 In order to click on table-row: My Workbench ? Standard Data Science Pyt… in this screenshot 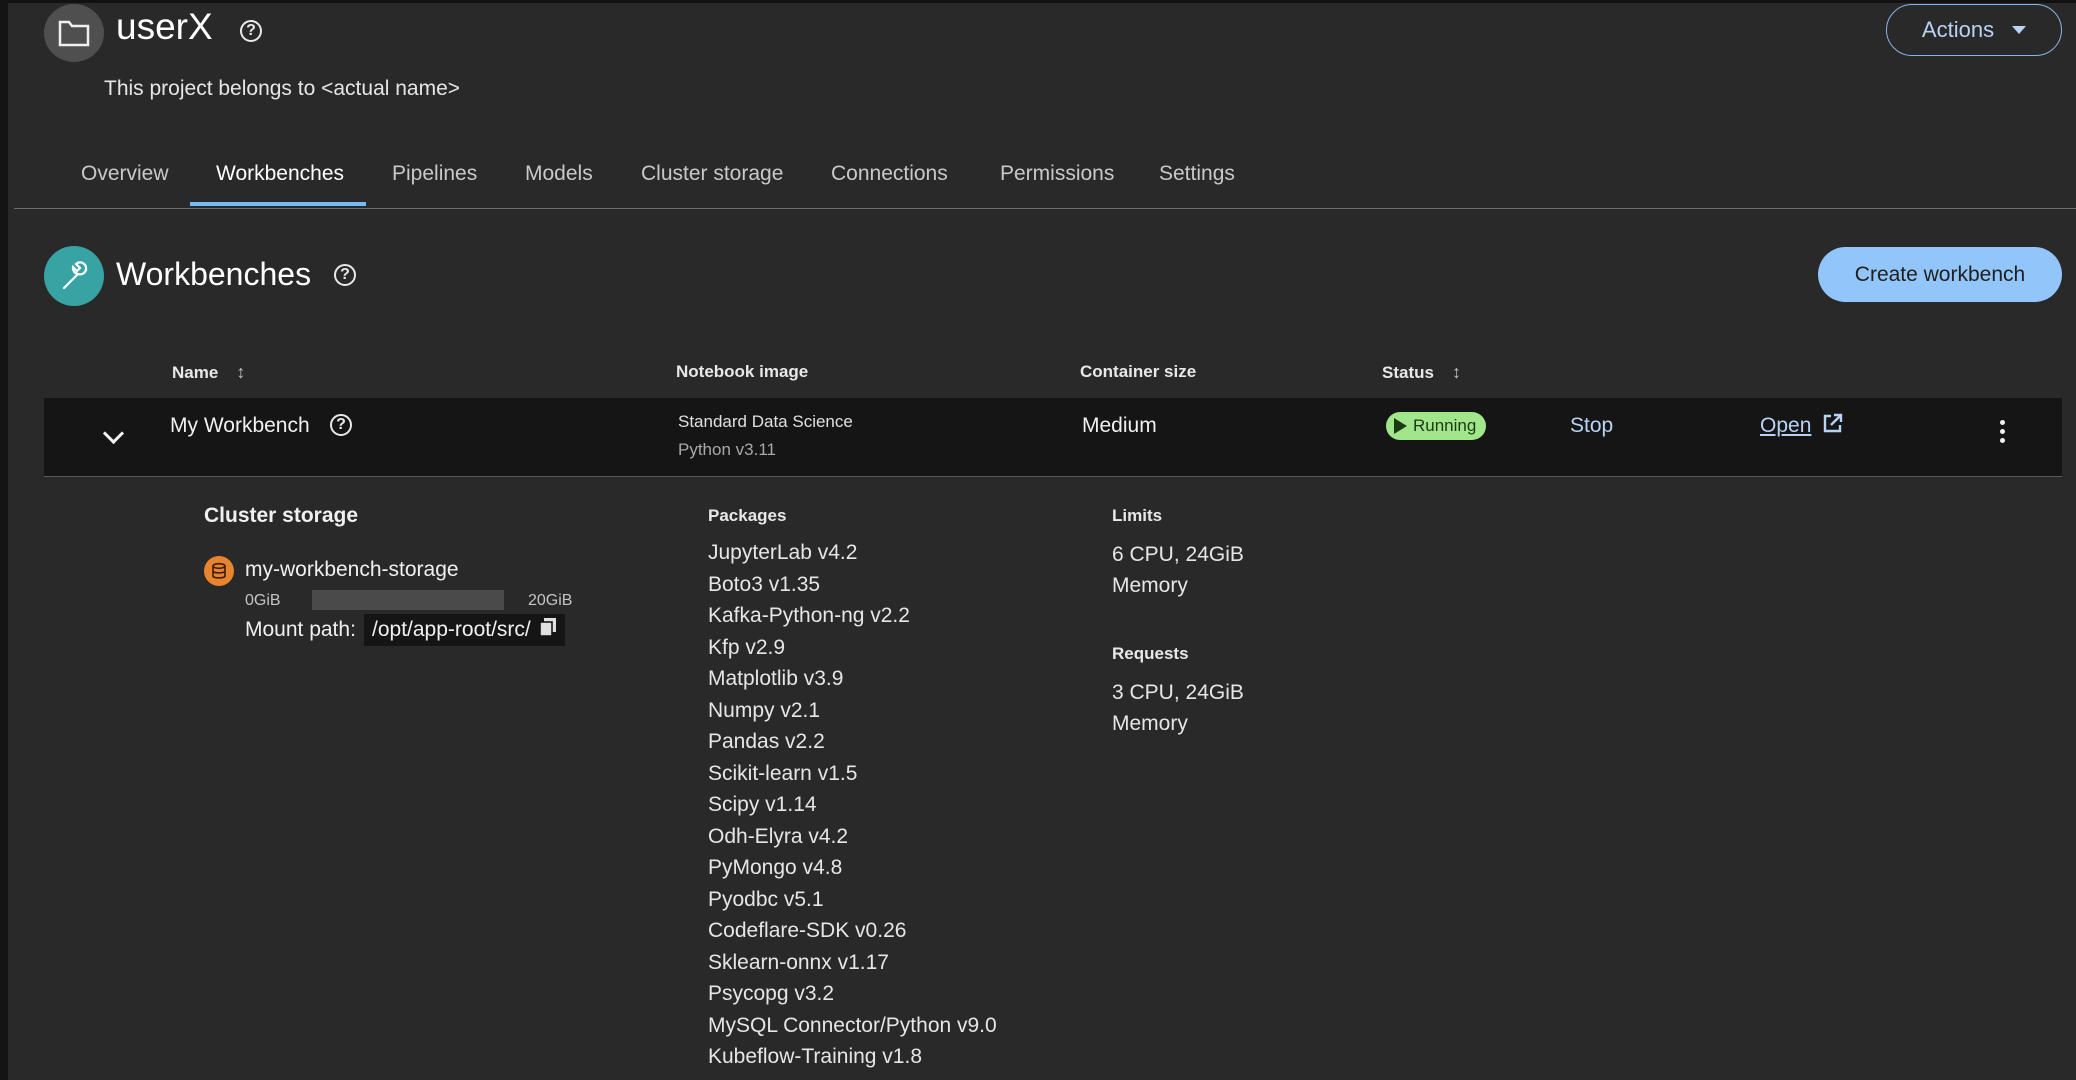, I will do `click(1053, 437)`.